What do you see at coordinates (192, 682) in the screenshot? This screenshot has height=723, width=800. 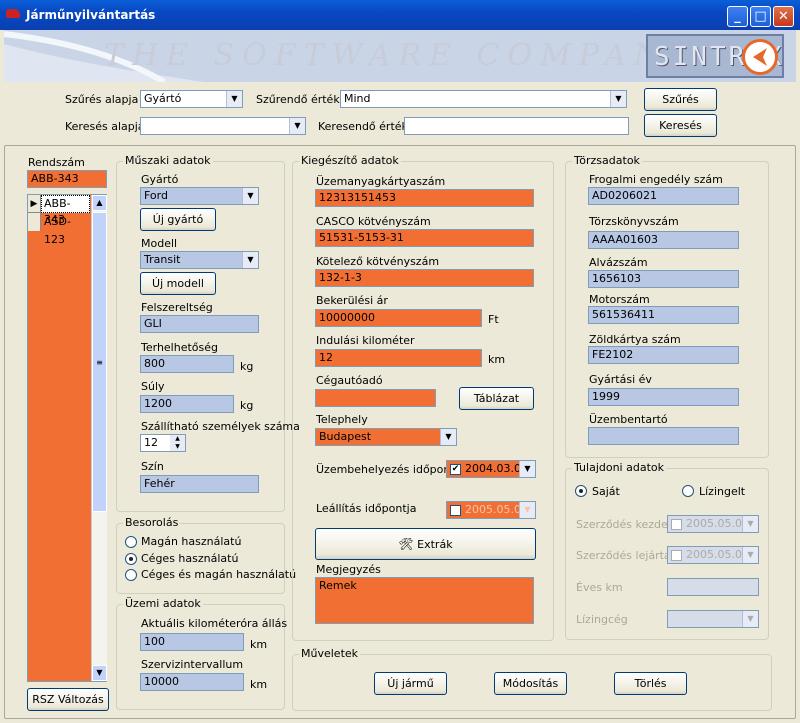 I see `szervizintervallum-input: 10000` at bounding box center [192, 682].